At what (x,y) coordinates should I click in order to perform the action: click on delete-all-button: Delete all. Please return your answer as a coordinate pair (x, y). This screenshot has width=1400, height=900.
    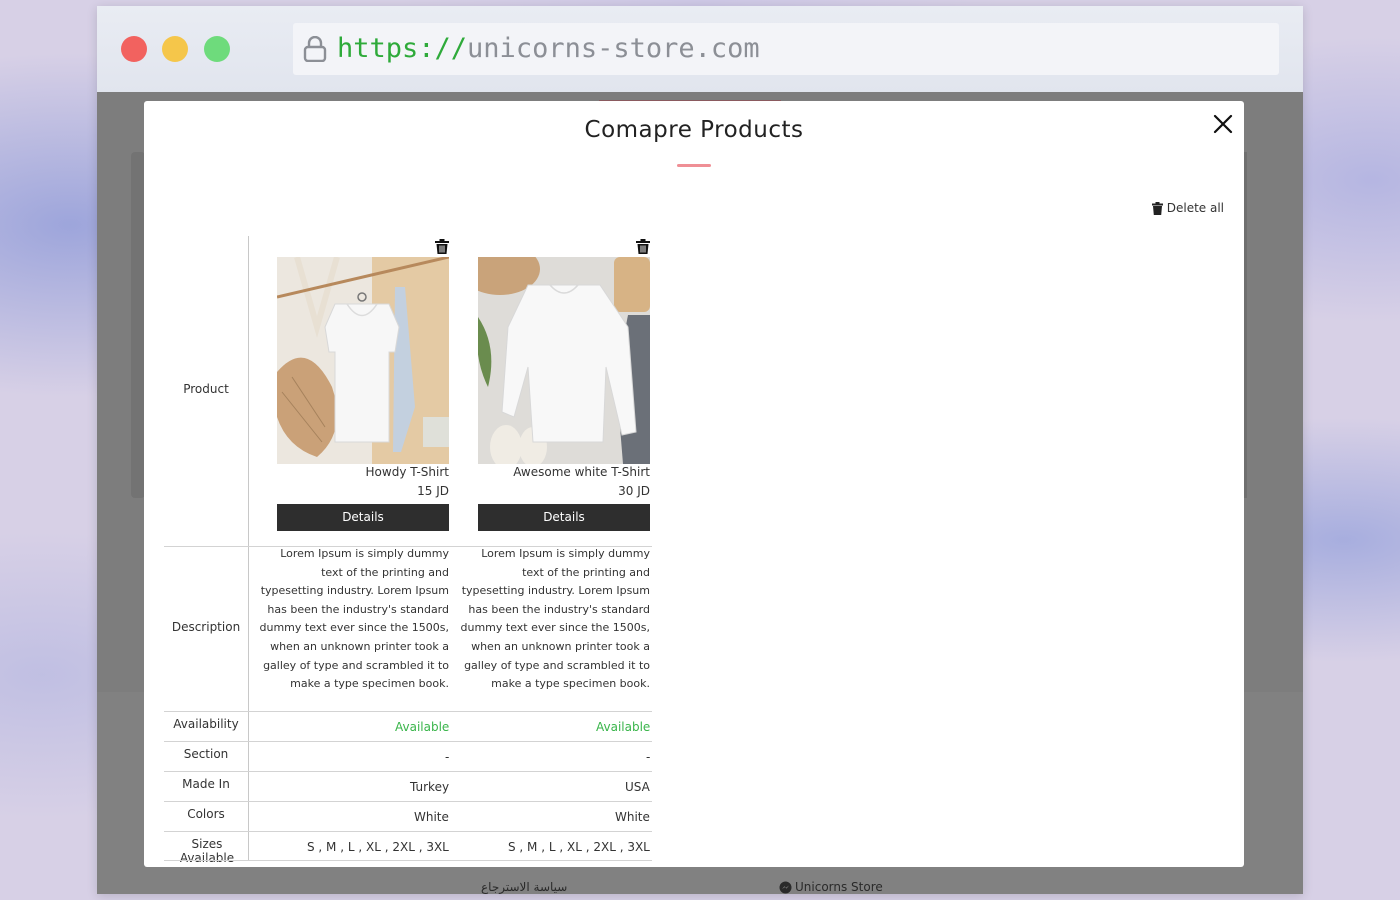
    Looking at the image, I should click on (1187, 208).